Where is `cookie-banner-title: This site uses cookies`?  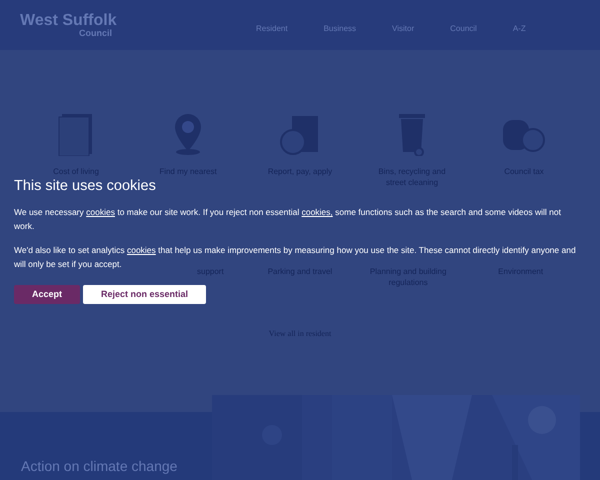 cookie-banner-title: This site uses cookies is located at coordinates (85, 186).